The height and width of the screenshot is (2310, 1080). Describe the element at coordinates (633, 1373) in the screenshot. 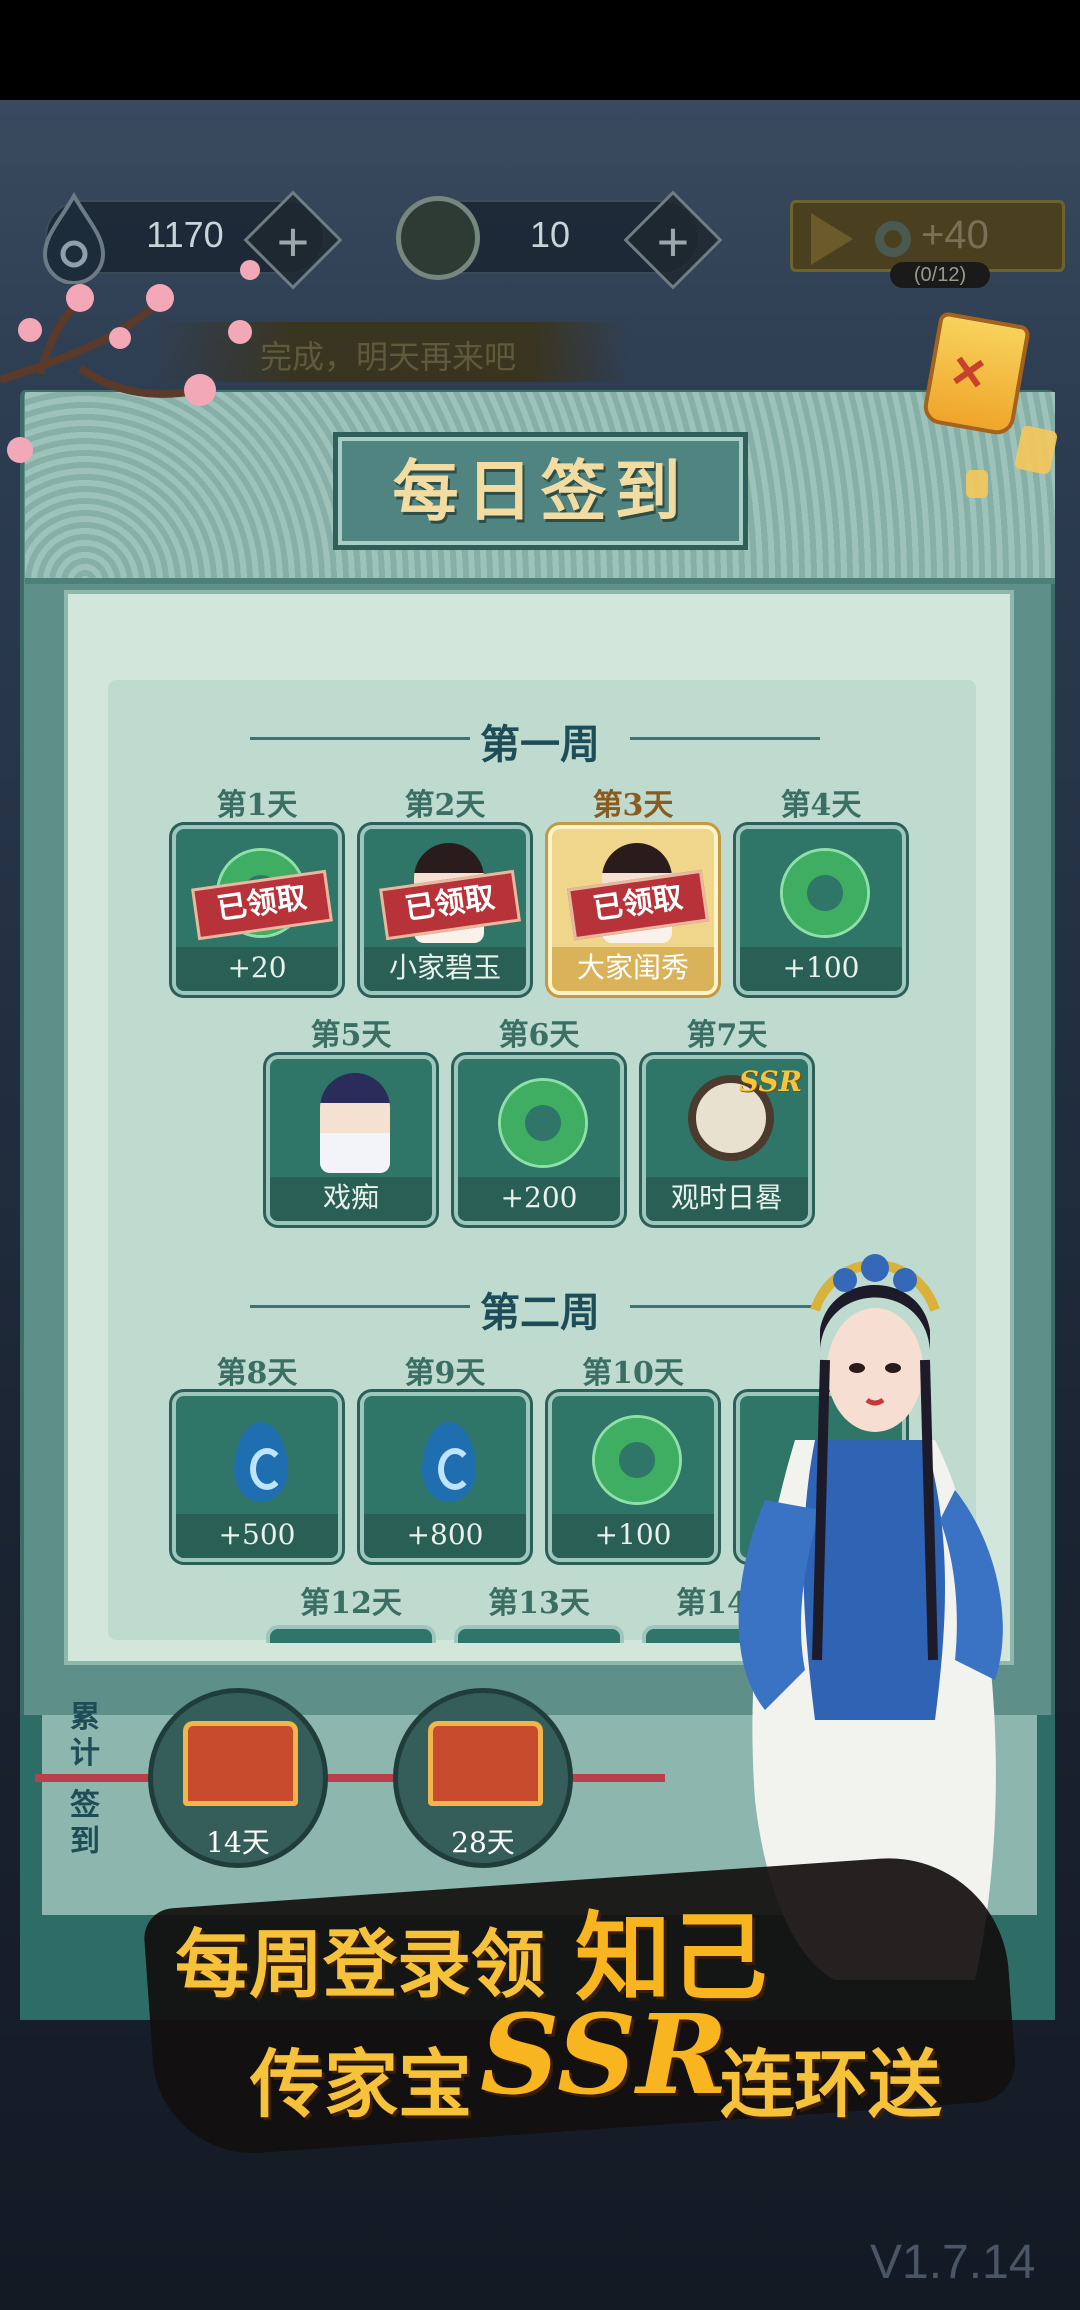

I see `day-label: 第10天` at that location.